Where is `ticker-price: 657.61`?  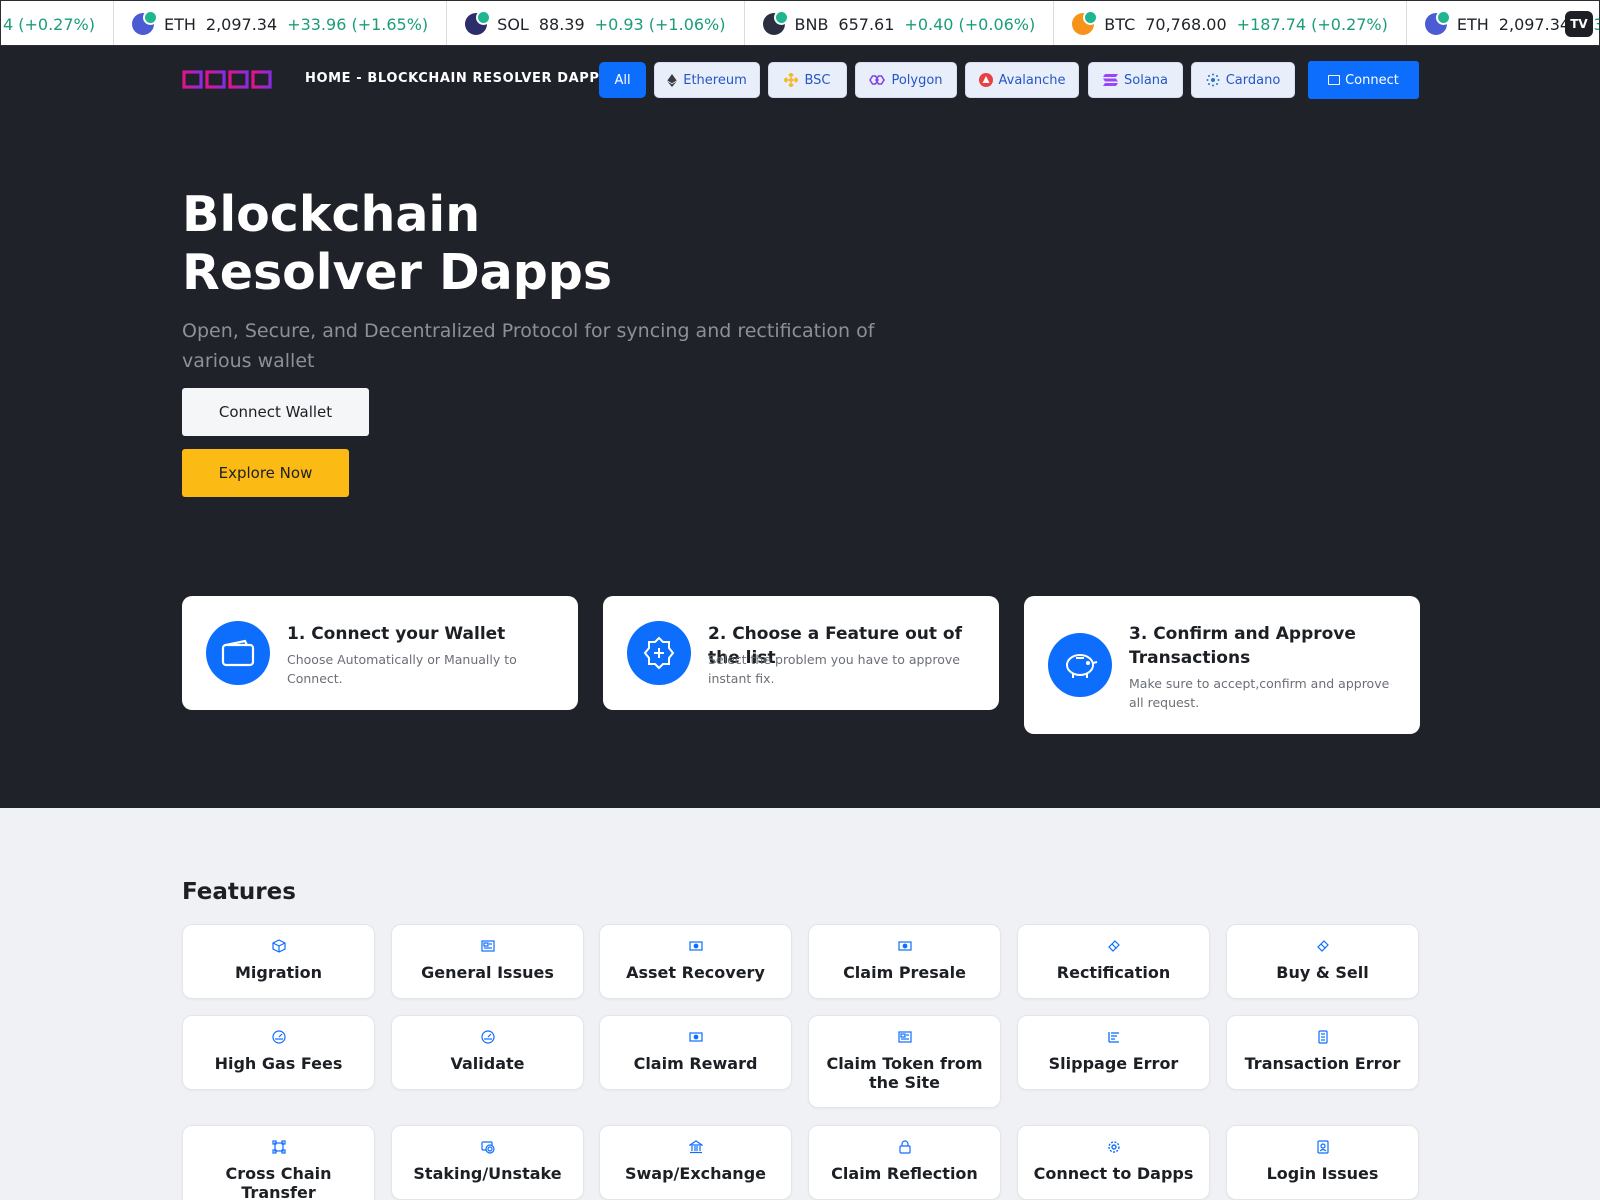
ticker-price: 657.61 is located at coordinates (866, 24).